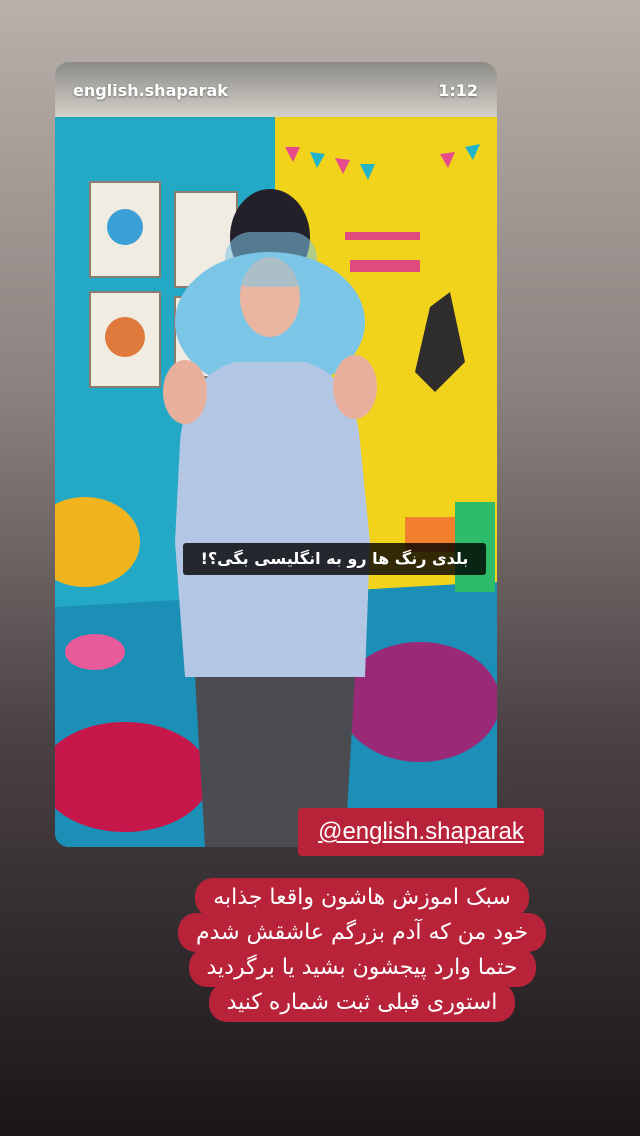 The height and width of the screenshot is (1136, 640). What do you see at coordinates (362, 897) in the screenshot?
I see `text-line: سبک اموزش هاشون واقعا جذابه` at bounding box center [362, 897].